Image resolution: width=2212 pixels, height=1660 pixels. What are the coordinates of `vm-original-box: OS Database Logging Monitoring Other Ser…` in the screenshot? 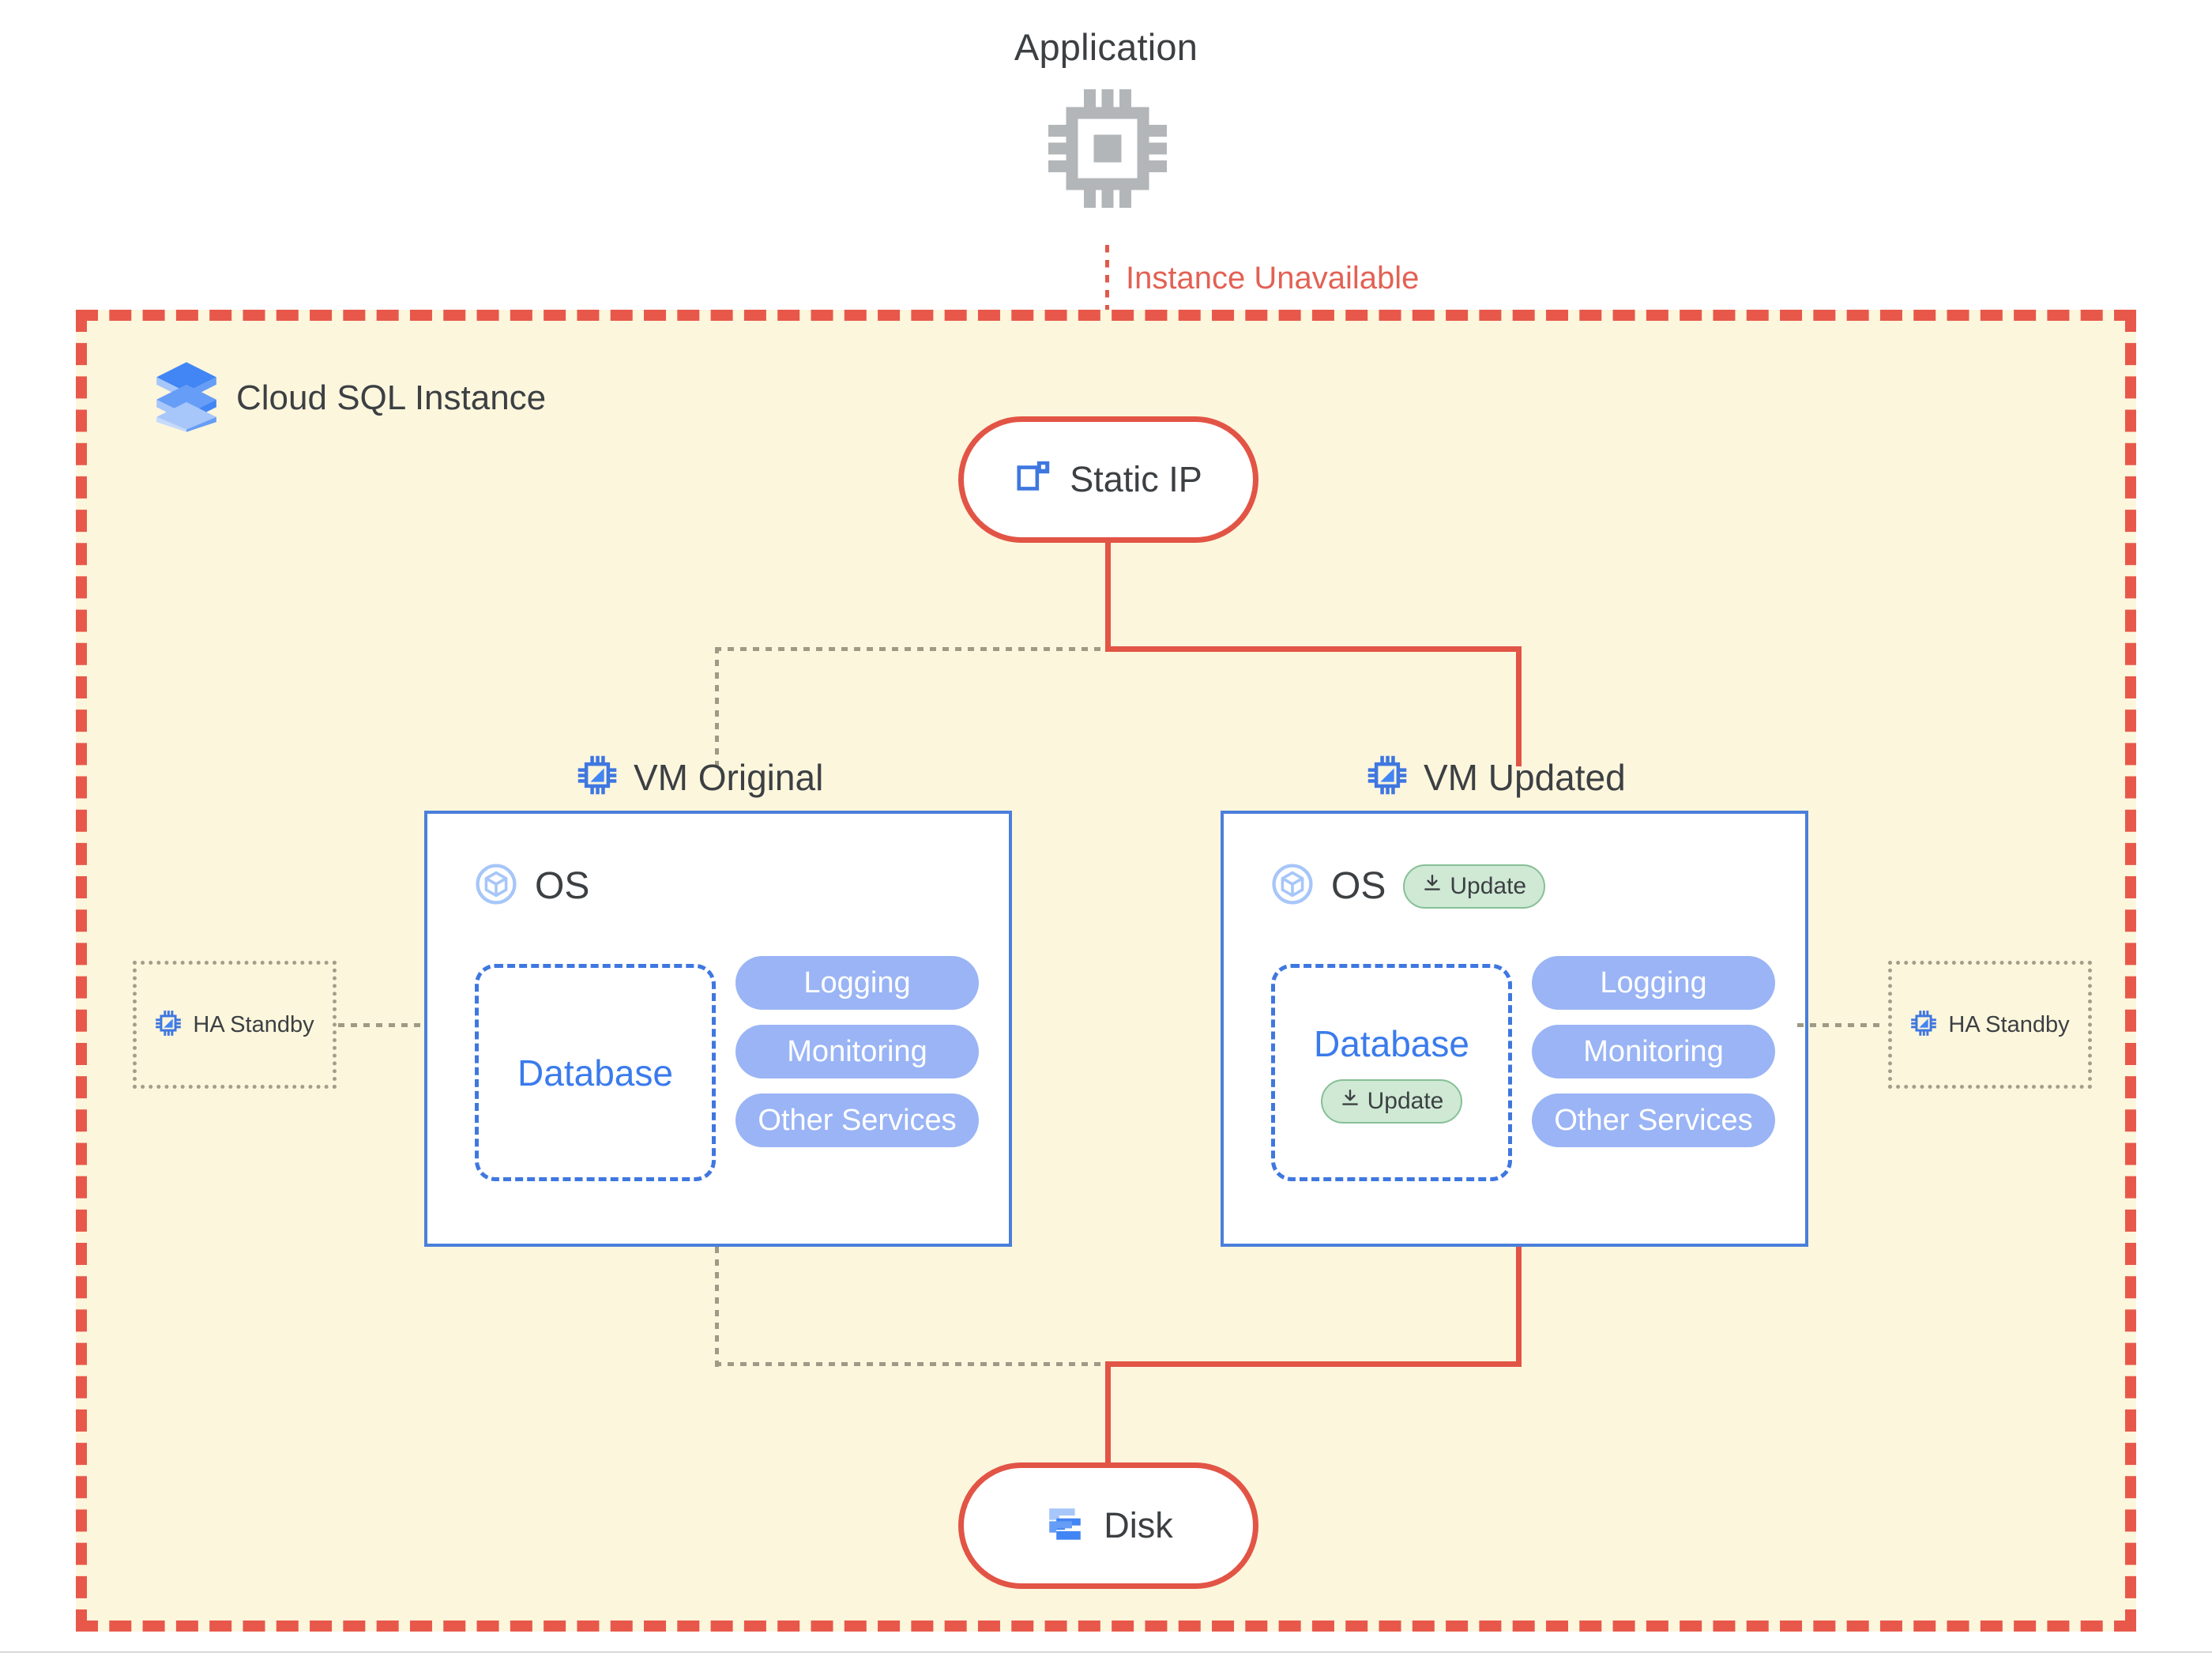 It's located at (718, 1029).